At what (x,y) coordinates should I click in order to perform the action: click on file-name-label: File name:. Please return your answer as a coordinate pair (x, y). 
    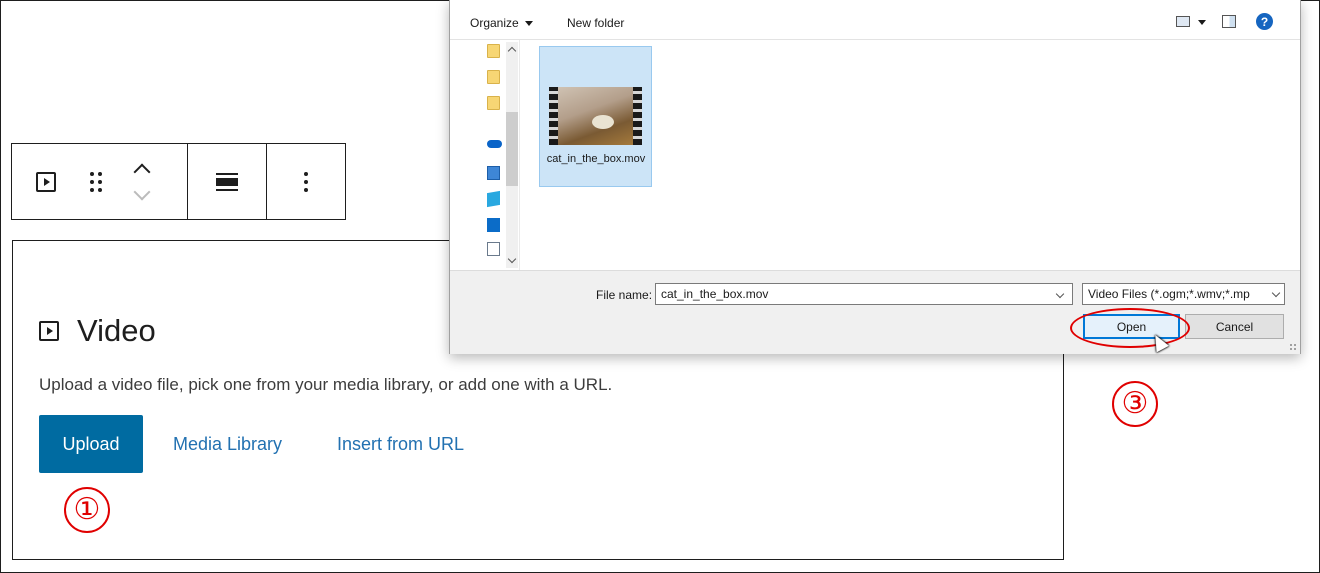
    Looking at the image, I should click on (624, 295).